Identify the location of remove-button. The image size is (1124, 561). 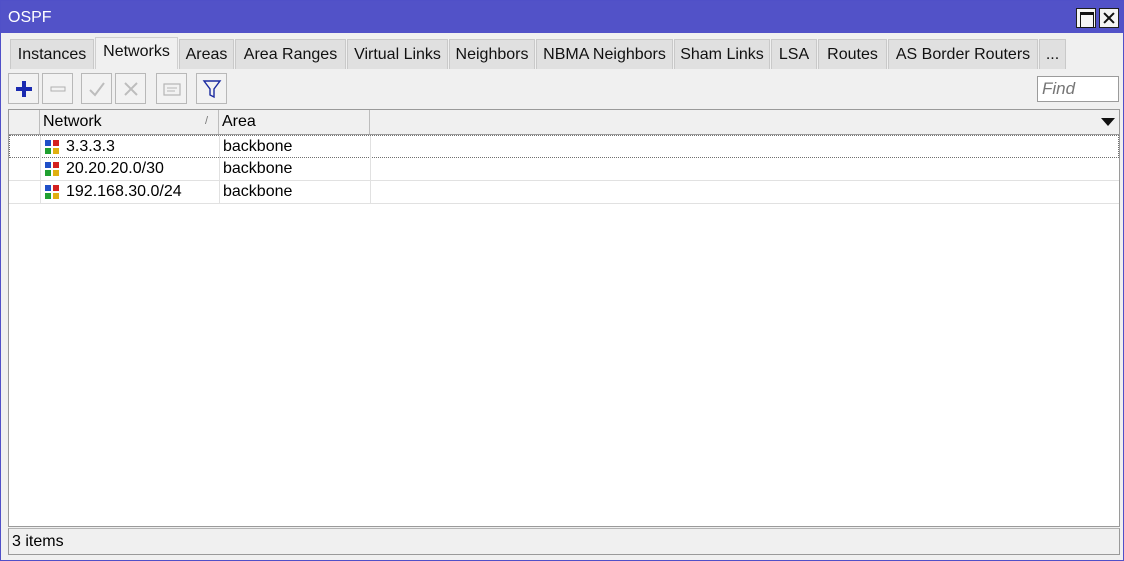
(57, 88).